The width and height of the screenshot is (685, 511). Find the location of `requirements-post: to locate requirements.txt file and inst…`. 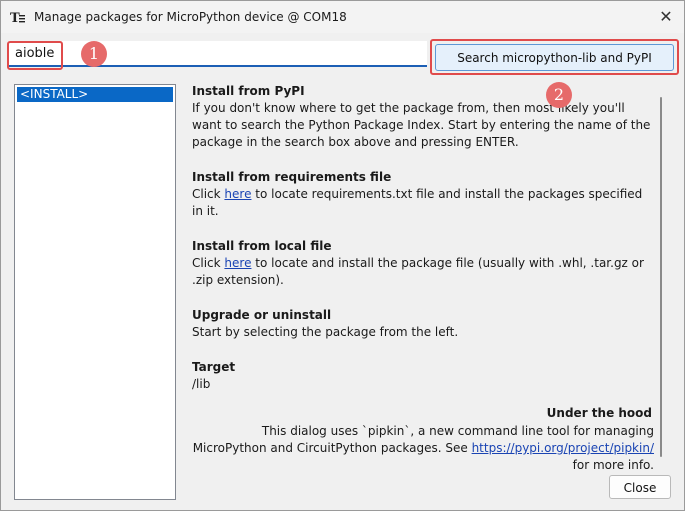

requirements-post: to locate requirements.txt file and inst… is located at coordinates (417, 202).